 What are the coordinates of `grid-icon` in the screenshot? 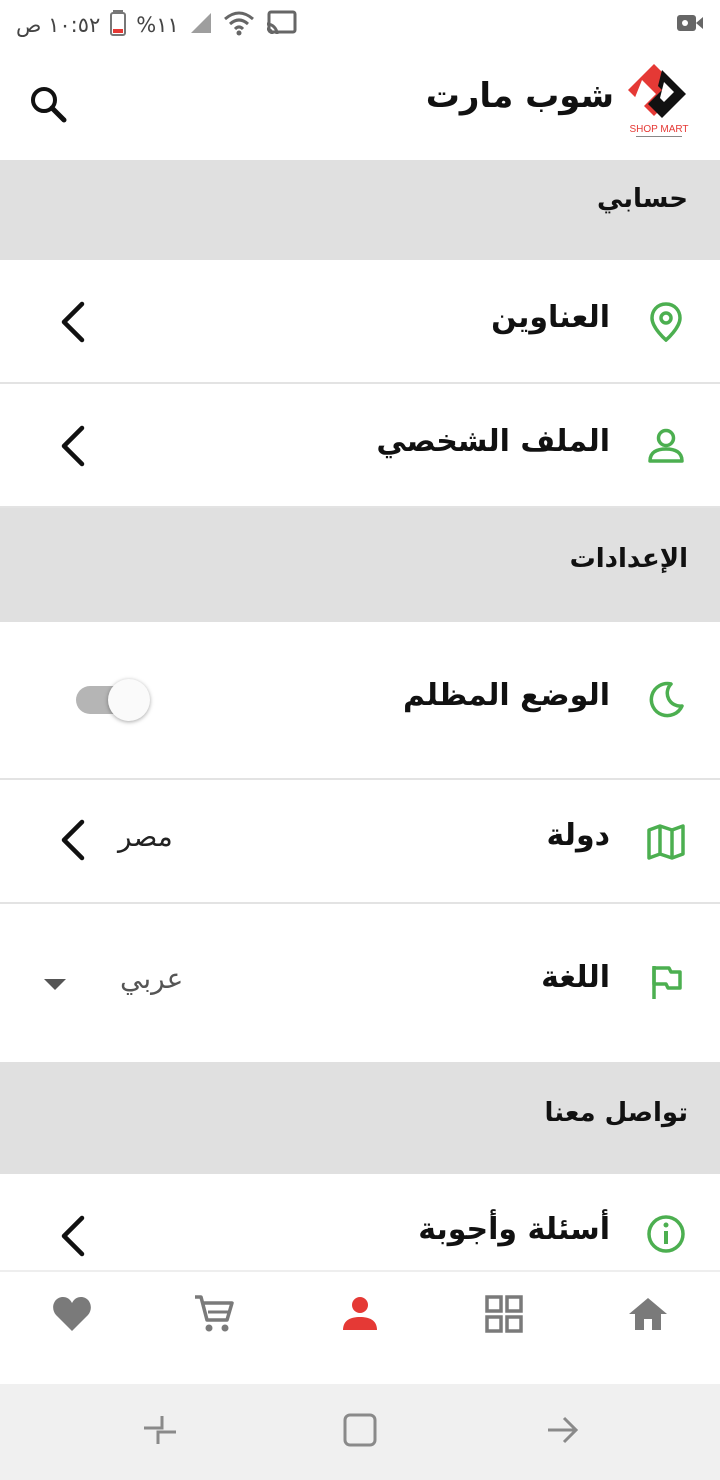 It's located at (504, 1316).